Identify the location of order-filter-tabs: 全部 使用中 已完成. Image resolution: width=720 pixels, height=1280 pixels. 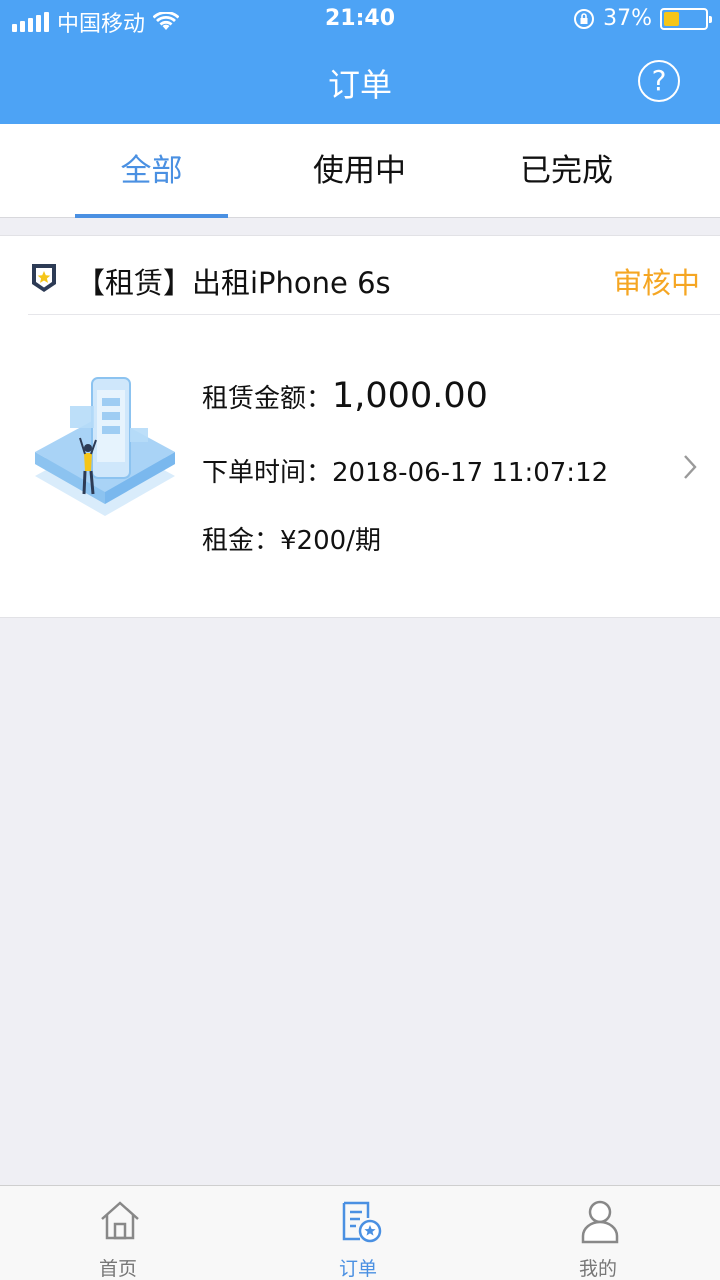
(360, 171).